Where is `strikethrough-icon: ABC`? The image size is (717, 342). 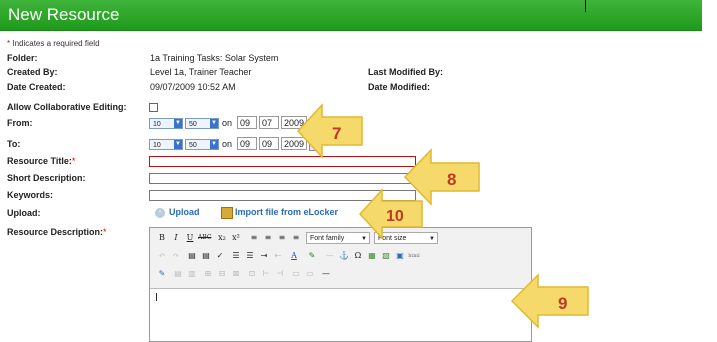 strikethrough-icon: ABC is located at coordinates (204, 238).